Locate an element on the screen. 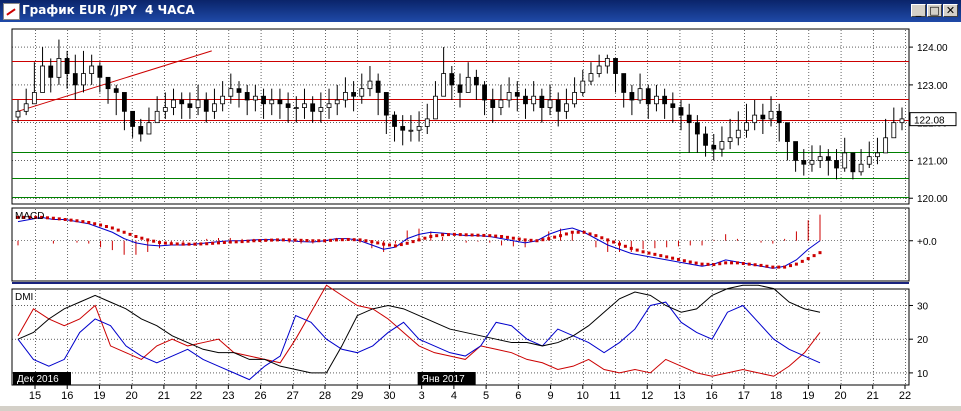  price-y-tick-label: 120.00 is located at coordinates (932, 199).